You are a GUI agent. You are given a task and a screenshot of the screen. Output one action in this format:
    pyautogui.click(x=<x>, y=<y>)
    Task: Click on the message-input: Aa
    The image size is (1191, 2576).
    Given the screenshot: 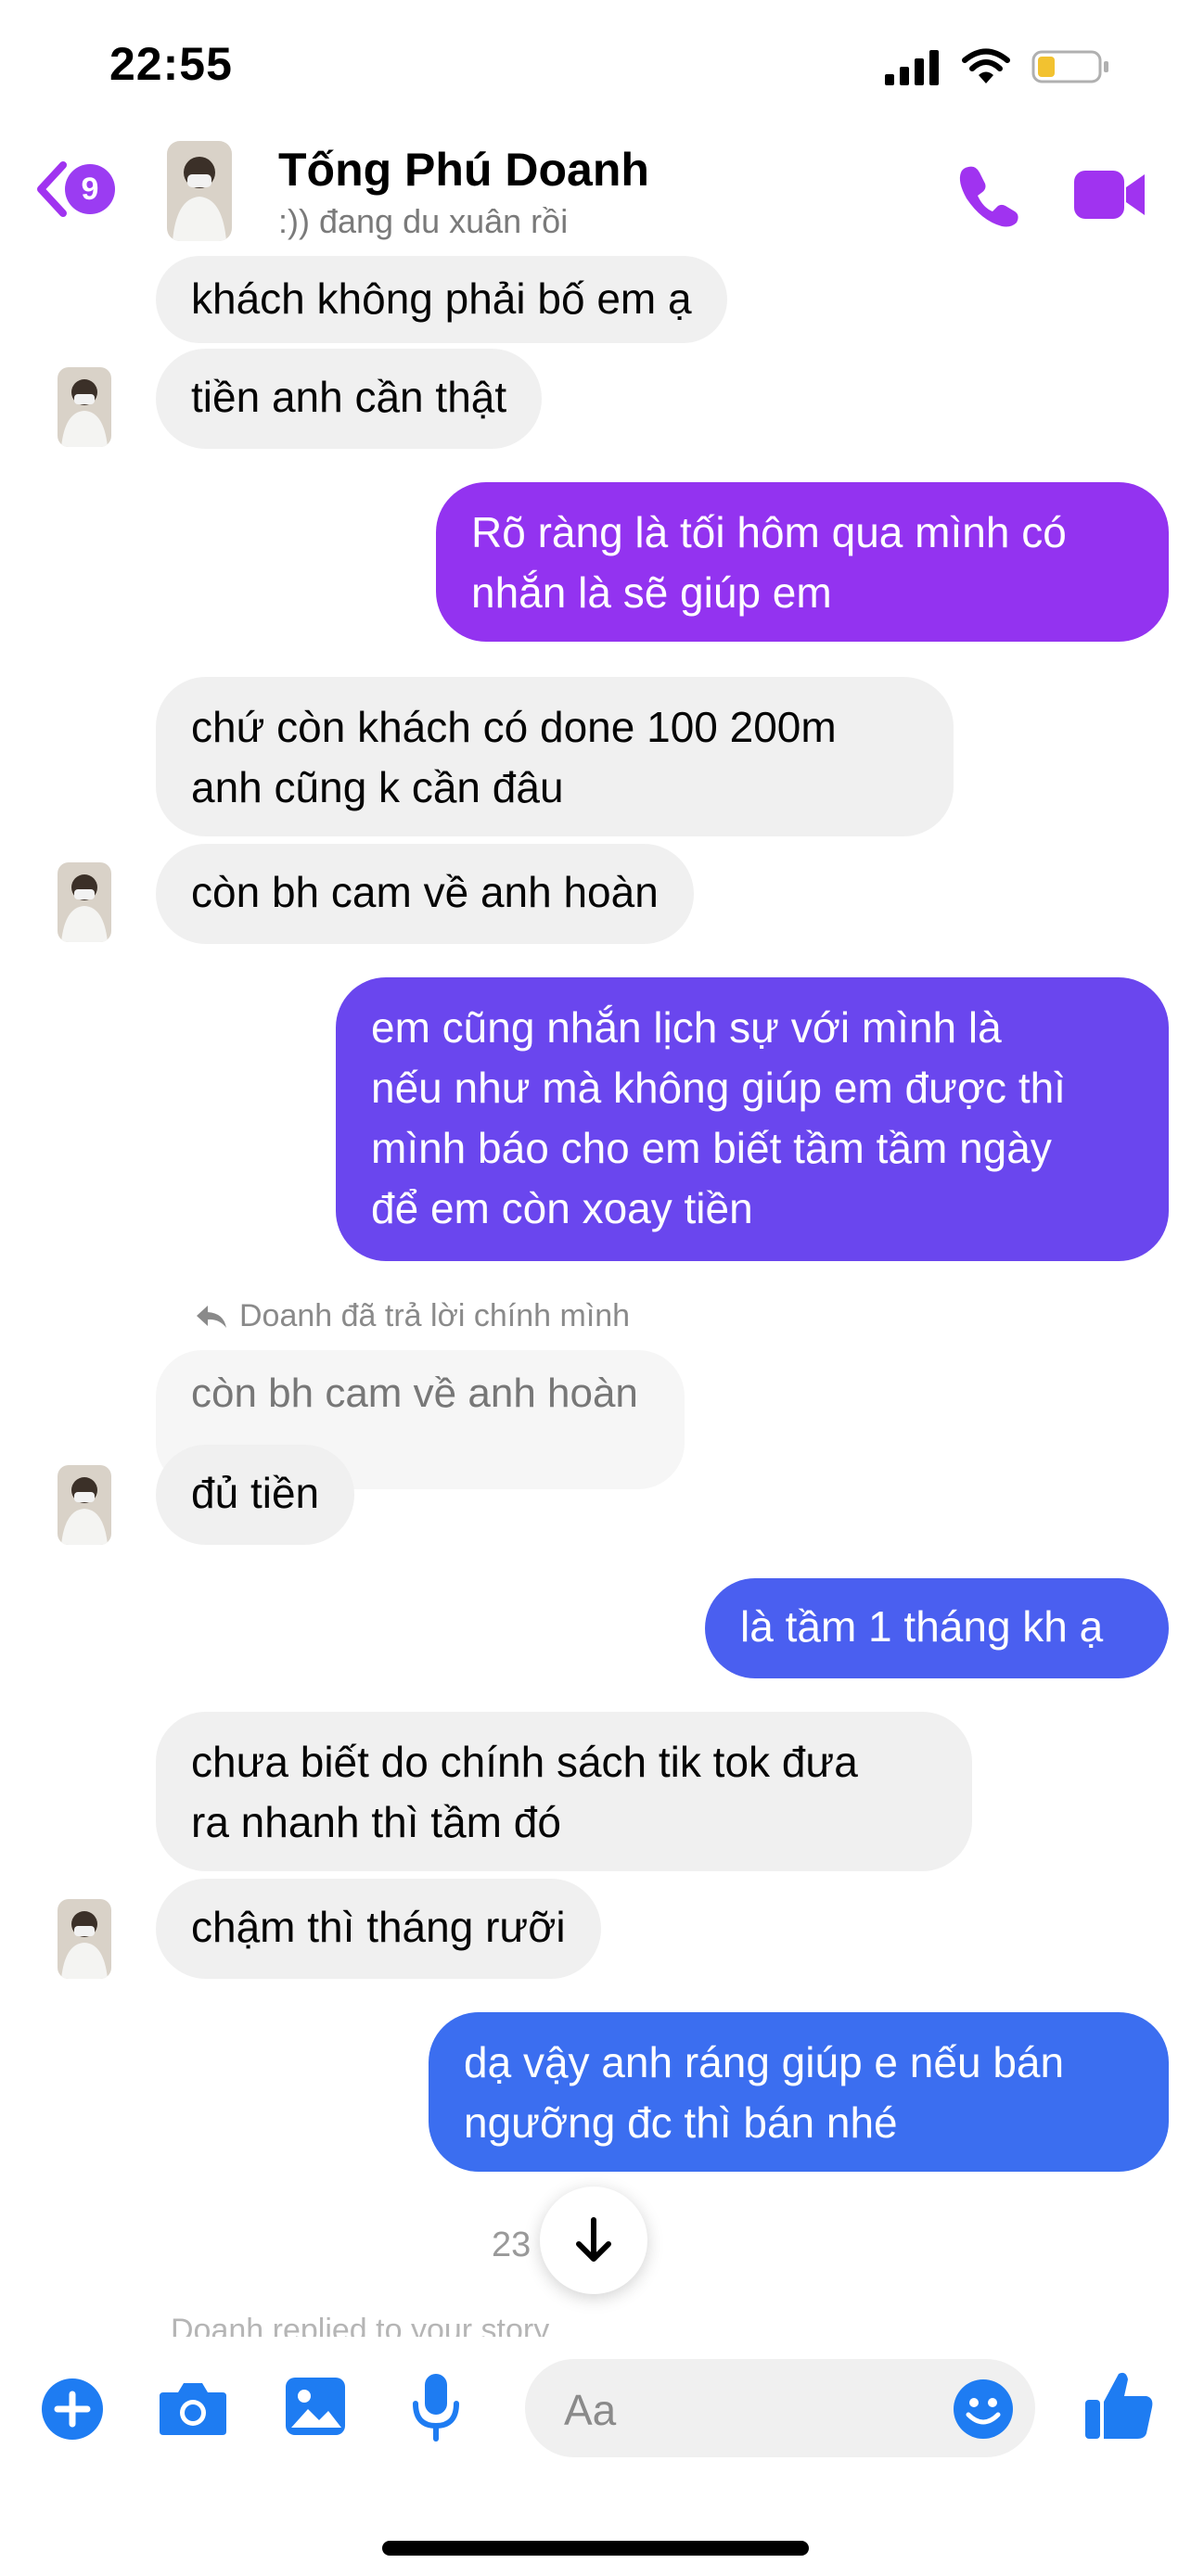 What is the action you would take?
    pyautogui.click(x=780, y=2408)
    